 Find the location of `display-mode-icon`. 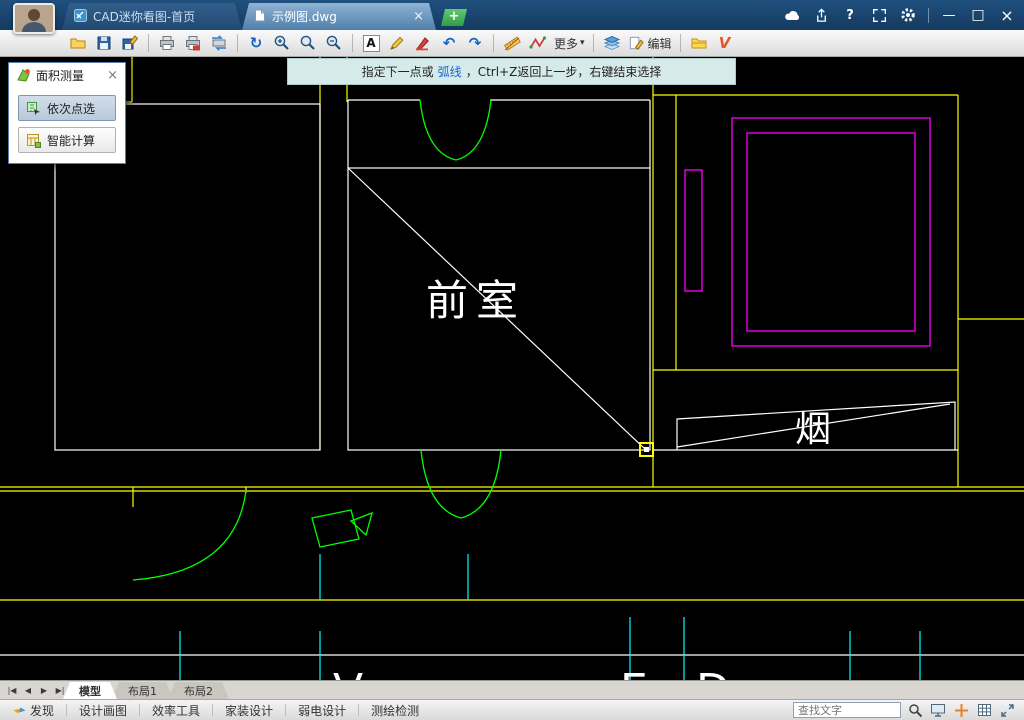

display-mode-icon is located at coordinates (938, 710).